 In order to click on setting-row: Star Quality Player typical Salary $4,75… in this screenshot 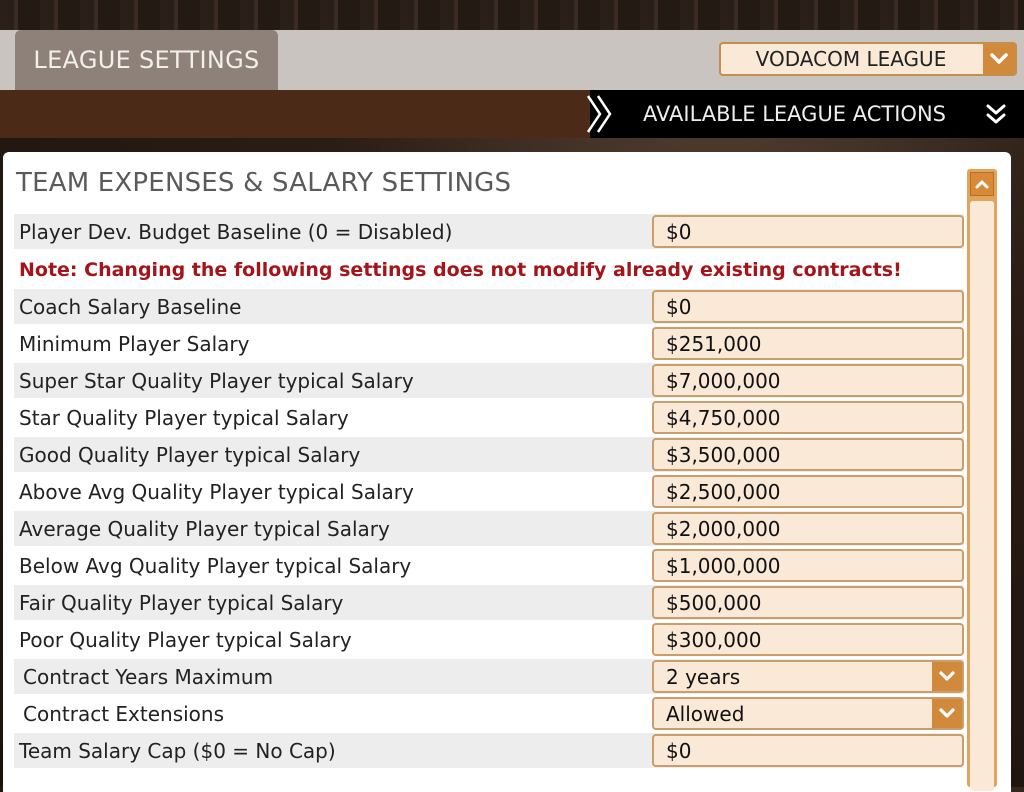, I will do `click(489, 417)`.